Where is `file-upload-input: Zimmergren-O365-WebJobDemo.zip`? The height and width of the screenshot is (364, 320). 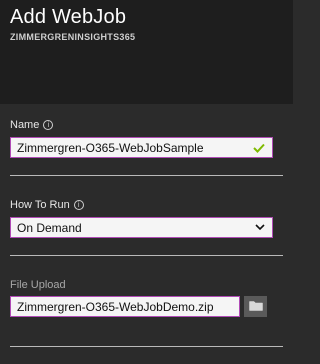
file-upload-input: Zimmergren-O365-WebJobDemo.zip is located at coordinates (125, 306).